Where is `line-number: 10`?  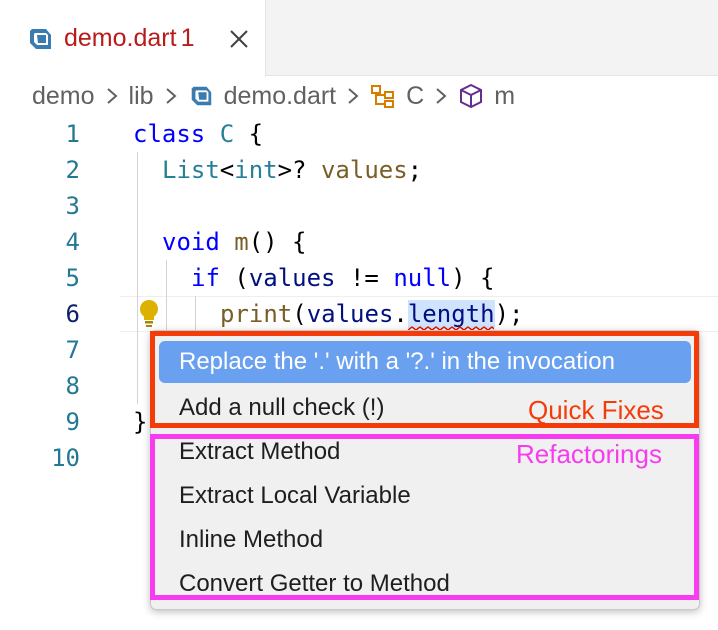 line-number: 10 is located at coordinates (65, 458).